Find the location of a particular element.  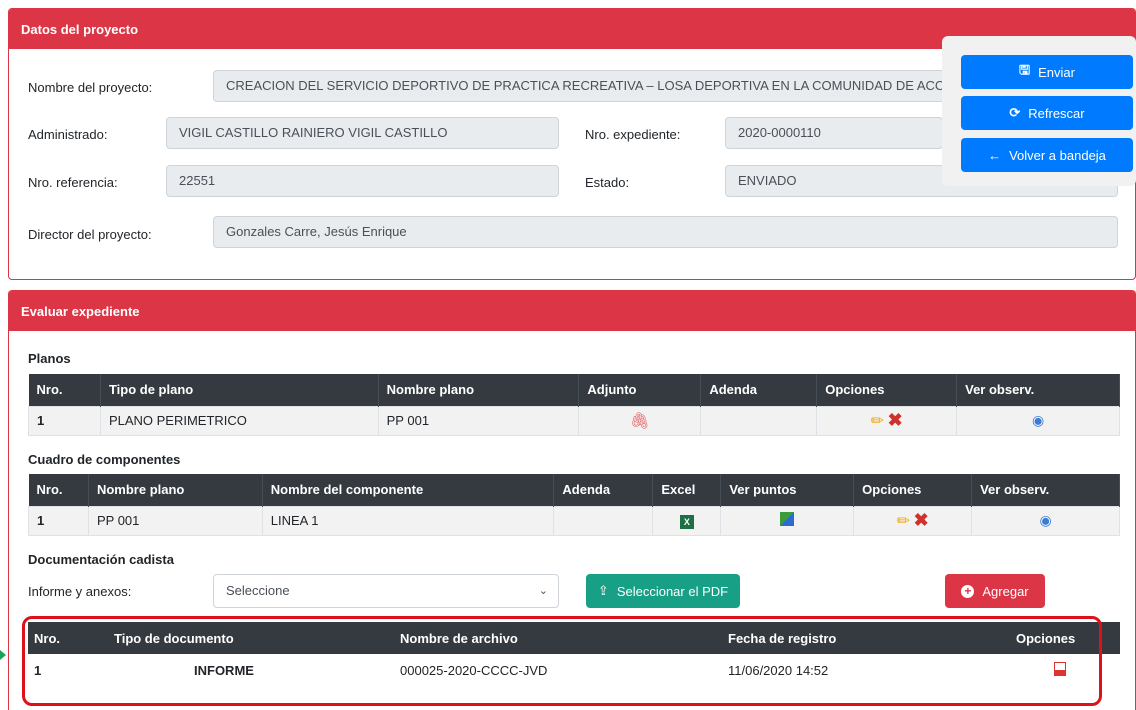

estado-label: Estado: is located at coordinates (607, 182).